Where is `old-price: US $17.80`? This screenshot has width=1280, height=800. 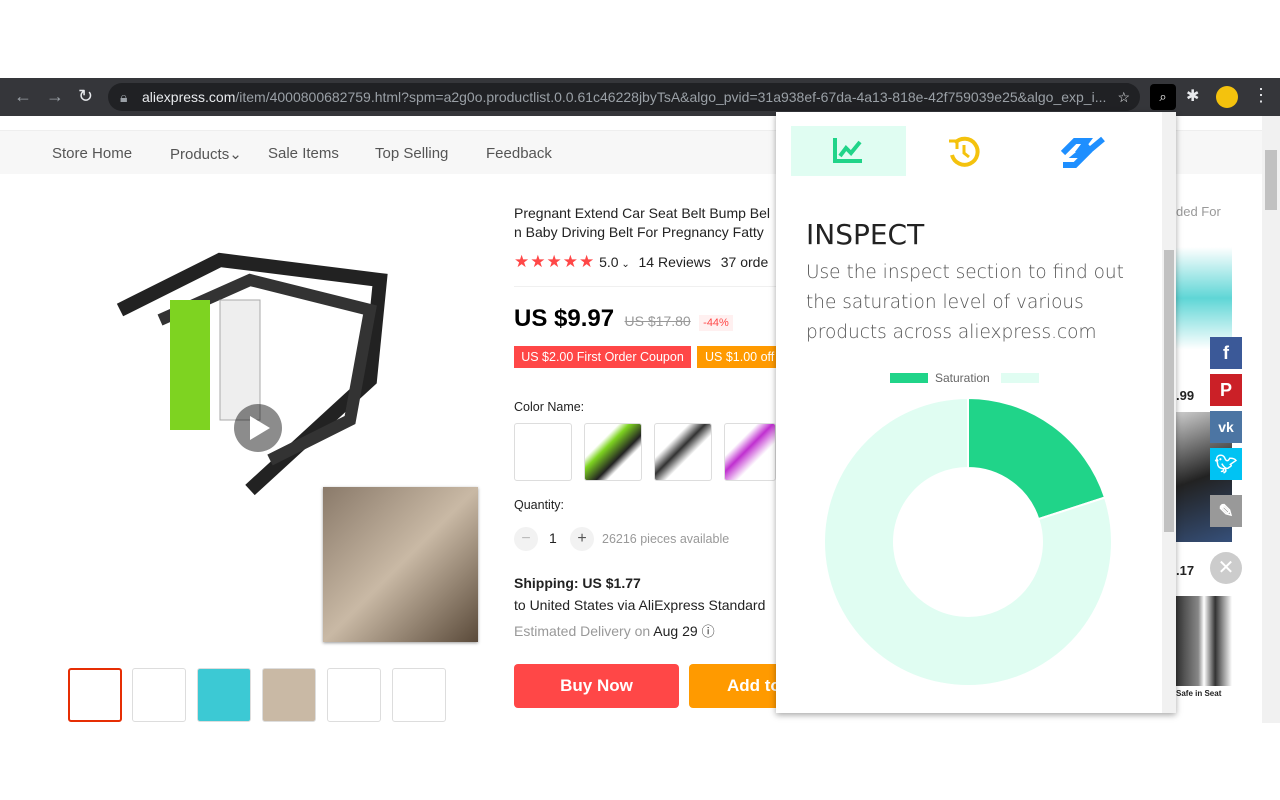 old-price: US $17.80 is located at coordinates (657, 321).